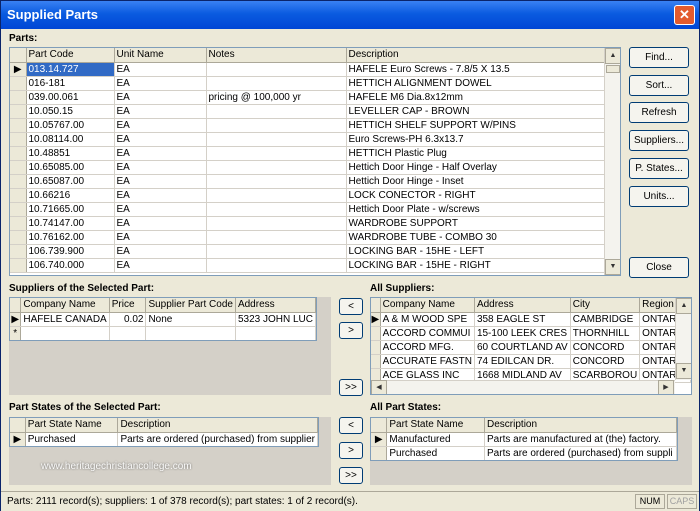 This screenshot has width=700, height=511. Describe the element at coordinates (70, 153) in the screenshot. I see `table-cell: 10.48851` at that location.